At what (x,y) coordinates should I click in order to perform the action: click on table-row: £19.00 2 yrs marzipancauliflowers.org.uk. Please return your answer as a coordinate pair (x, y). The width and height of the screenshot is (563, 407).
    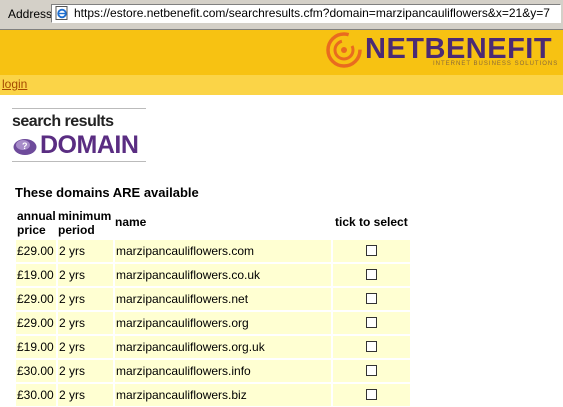
    Looking at the image, I should click on (213, 347).